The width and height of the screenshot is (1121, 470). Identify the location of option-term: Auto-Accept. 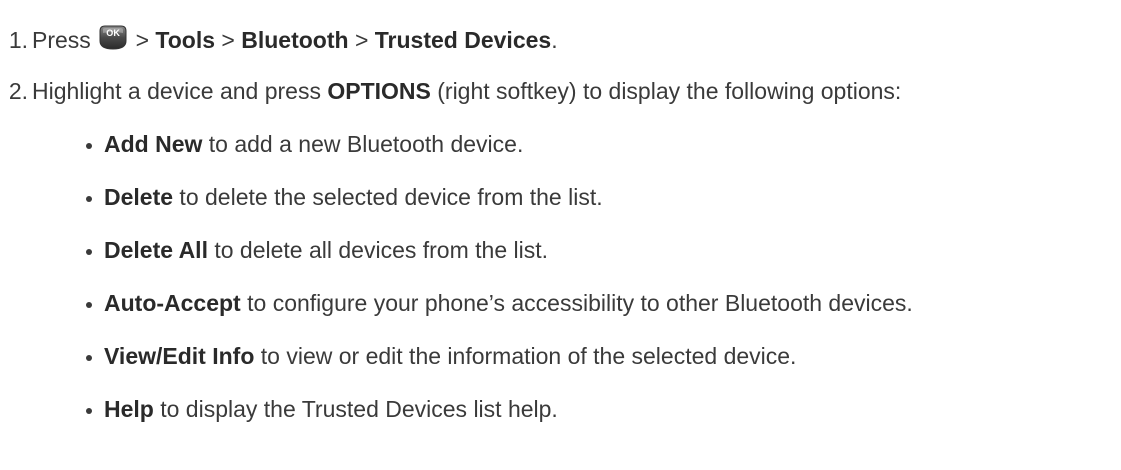
(172, 303).